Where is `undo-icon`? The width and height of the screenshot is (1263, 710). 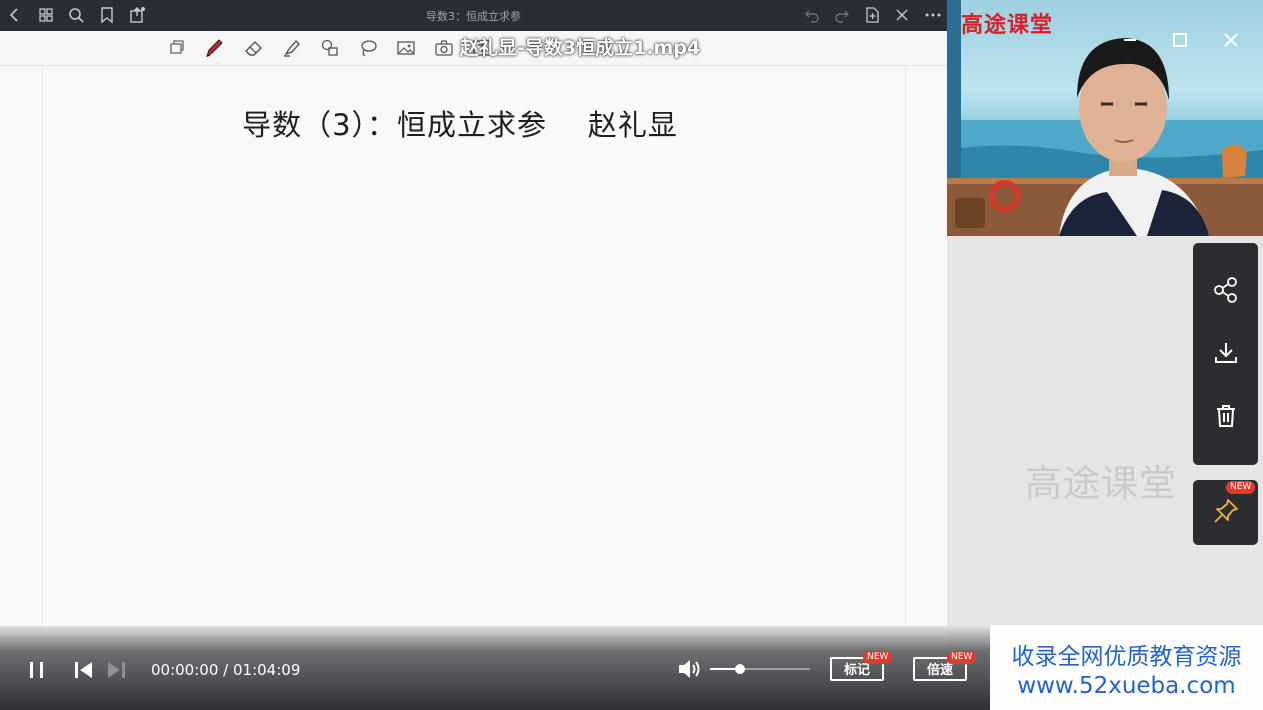 undo-icon is located at coordinates (812, 15).